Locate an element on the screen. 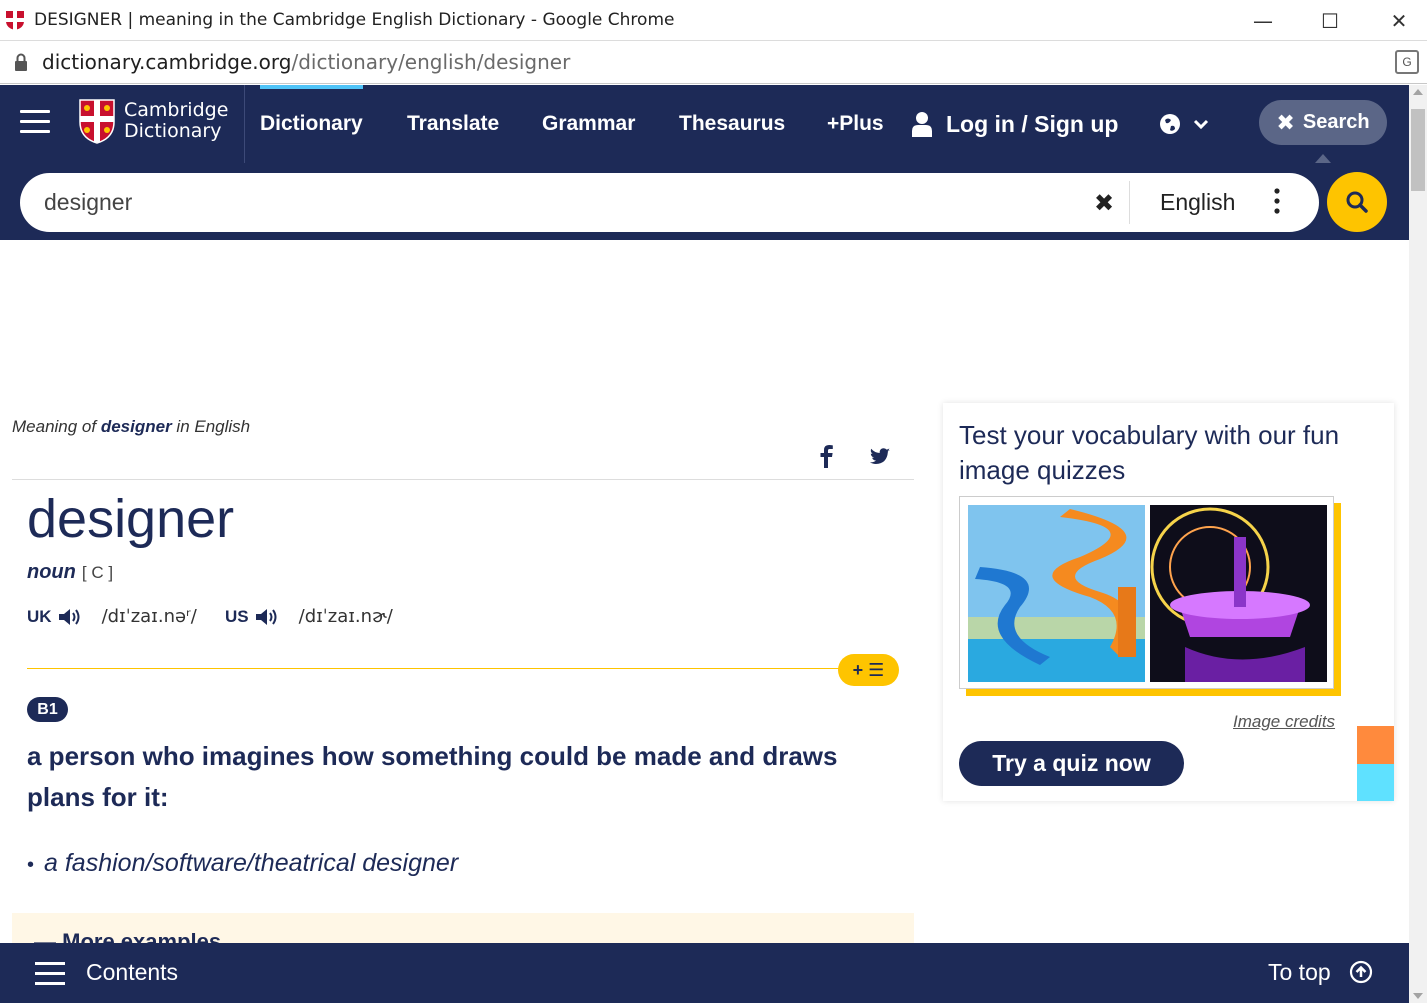 The height and width of the screenshot is (1003, 1427). header-divider is located at coordinates (244, 124).